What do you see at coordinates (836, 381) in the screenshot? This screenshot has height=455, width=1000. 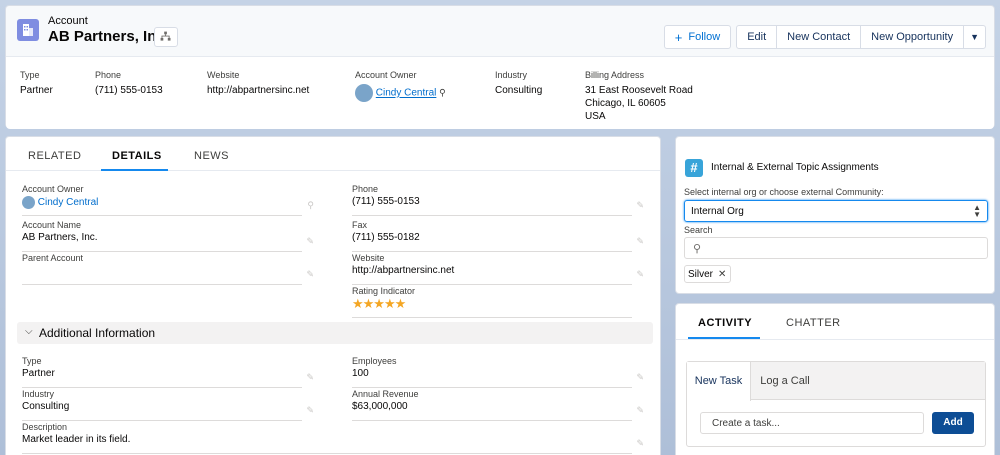 I see `composer-tabs: New Task Log a Call` at bounding box center [836, 381].